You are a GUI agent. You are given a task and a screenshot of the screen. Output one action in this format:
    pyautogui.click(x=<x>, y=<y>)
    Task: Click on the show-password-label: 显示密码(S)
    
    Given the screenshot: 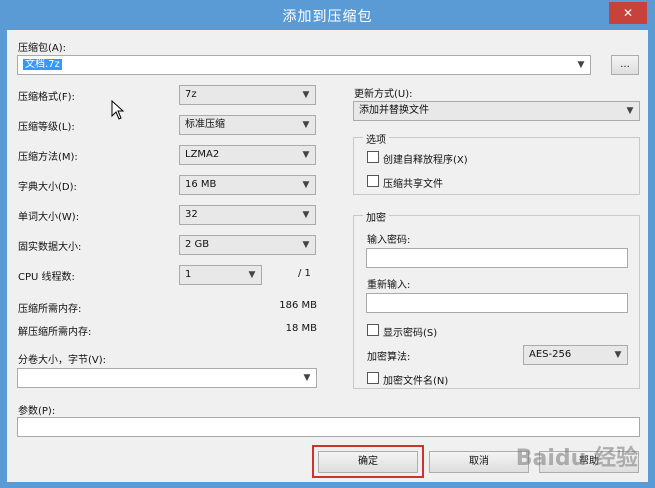 What is the action you would take?
    pyautogui.click(x=410, y=333)
    